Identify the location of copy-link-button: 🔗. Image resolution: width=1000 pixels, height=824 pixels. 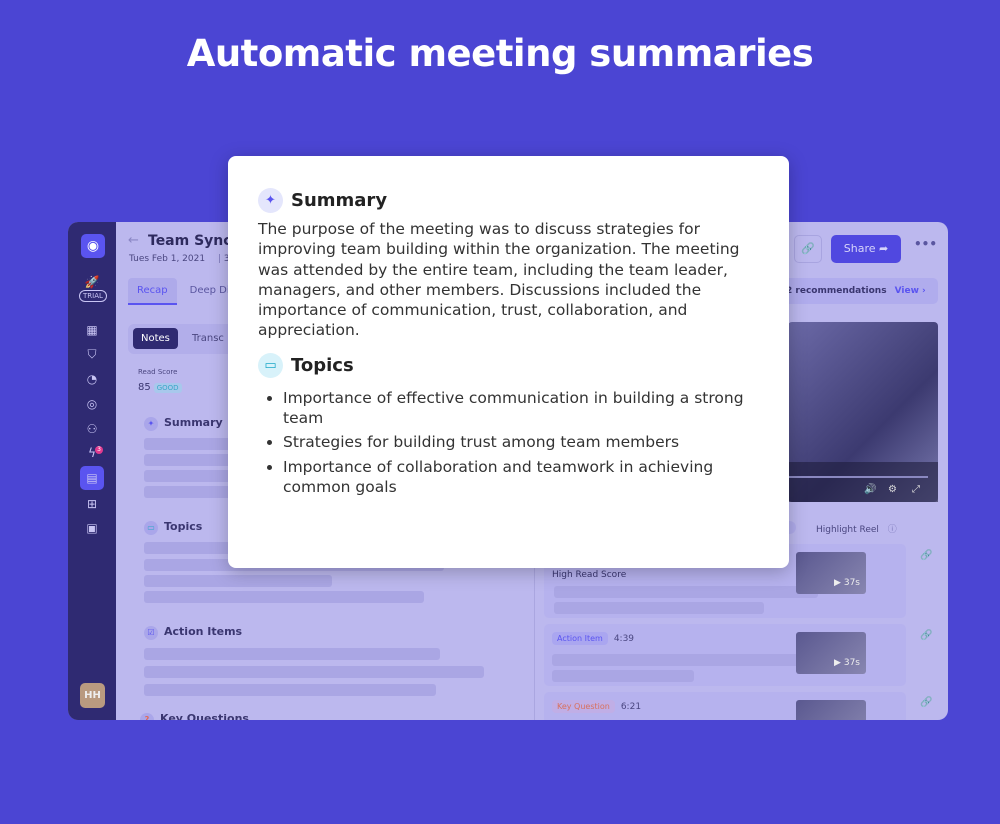
(808, 249).